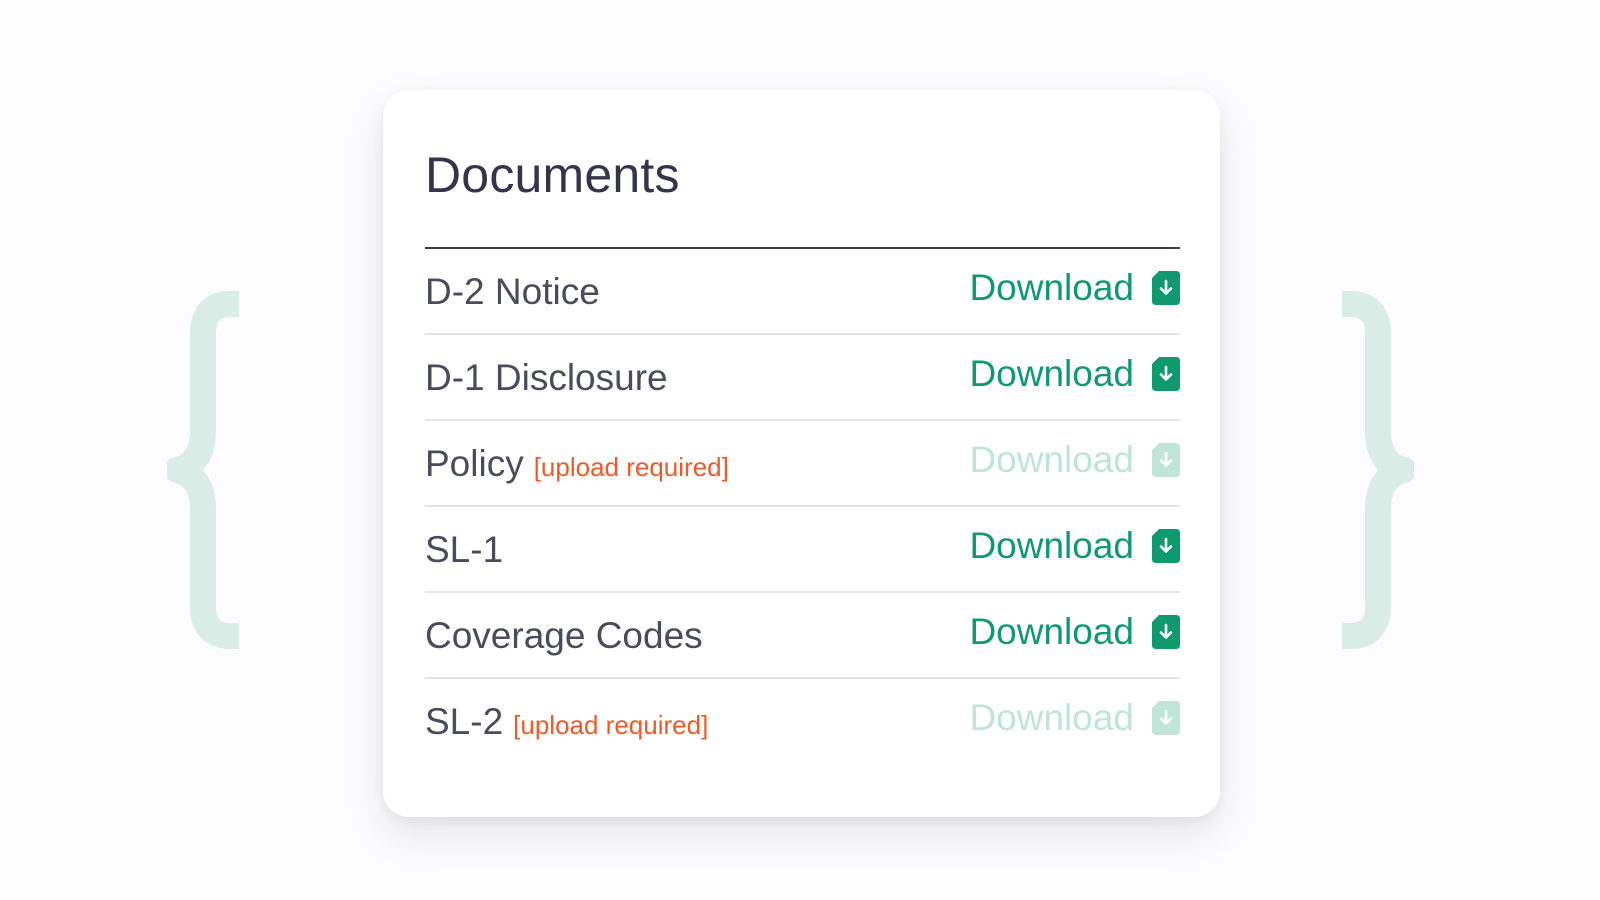  What do you see at coordinates (802, 292) in the screenshot?
I see `document-row: D-2 Notice Download` at bounding box center [802, 292].